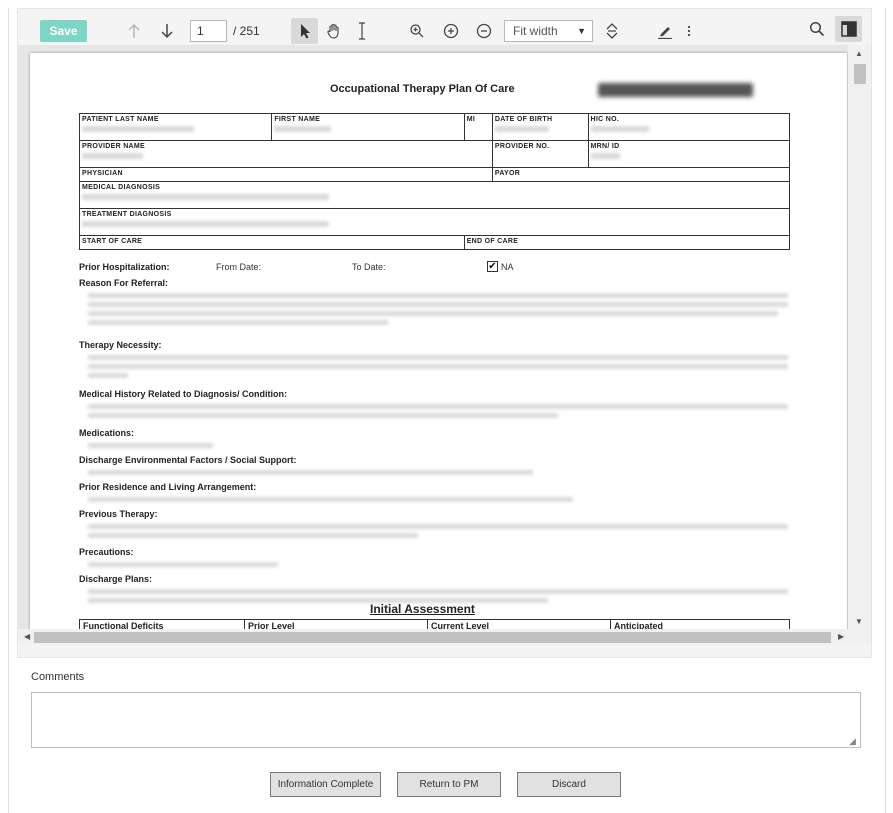 The height and width of the screenshot is (813, 893). I want to click on label-medical-diagnosis: MEDICAL DIAGNOSIS, so click(121, 187).